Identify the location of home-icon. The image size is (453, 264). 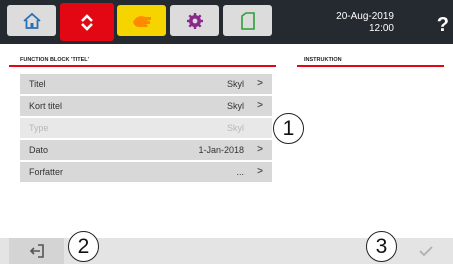
(31, 20).